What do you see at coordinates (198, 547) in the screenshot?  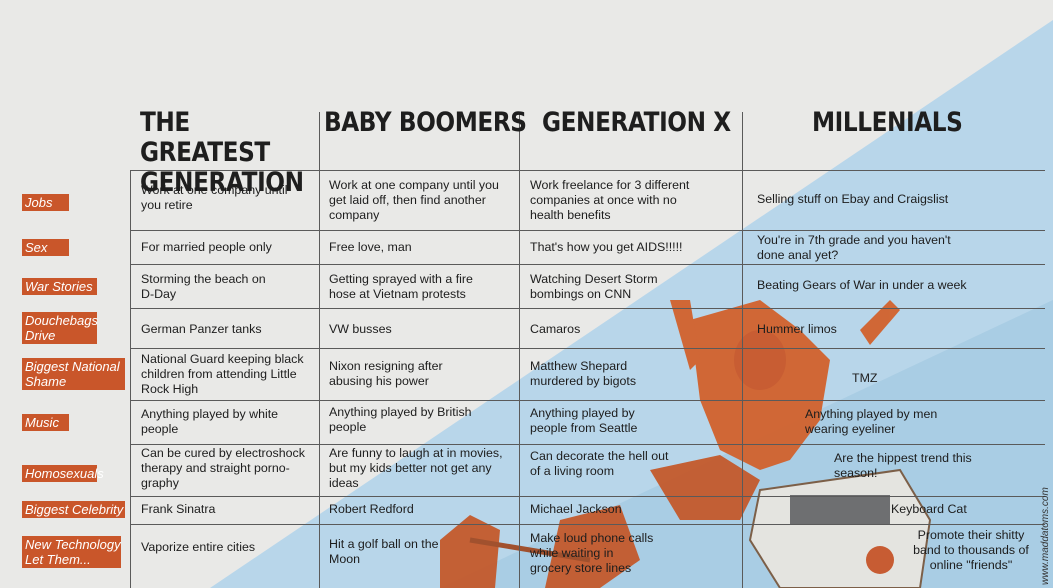 I see `cell-tech-greatest: Vaporize entire cities` at bounding box center [198, 547].